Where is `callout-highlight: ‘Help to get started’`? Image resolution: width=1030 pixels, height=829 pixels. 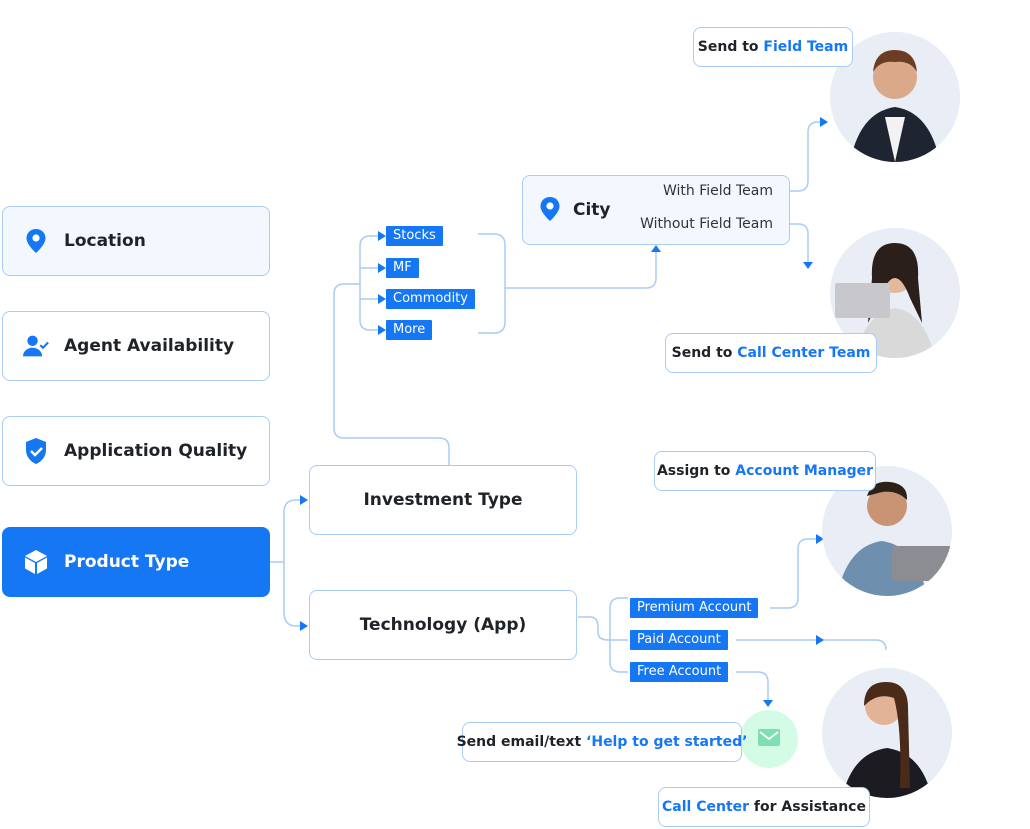
callout-highlight: ‘Help to get started’ is located at coordinates (667, 742).